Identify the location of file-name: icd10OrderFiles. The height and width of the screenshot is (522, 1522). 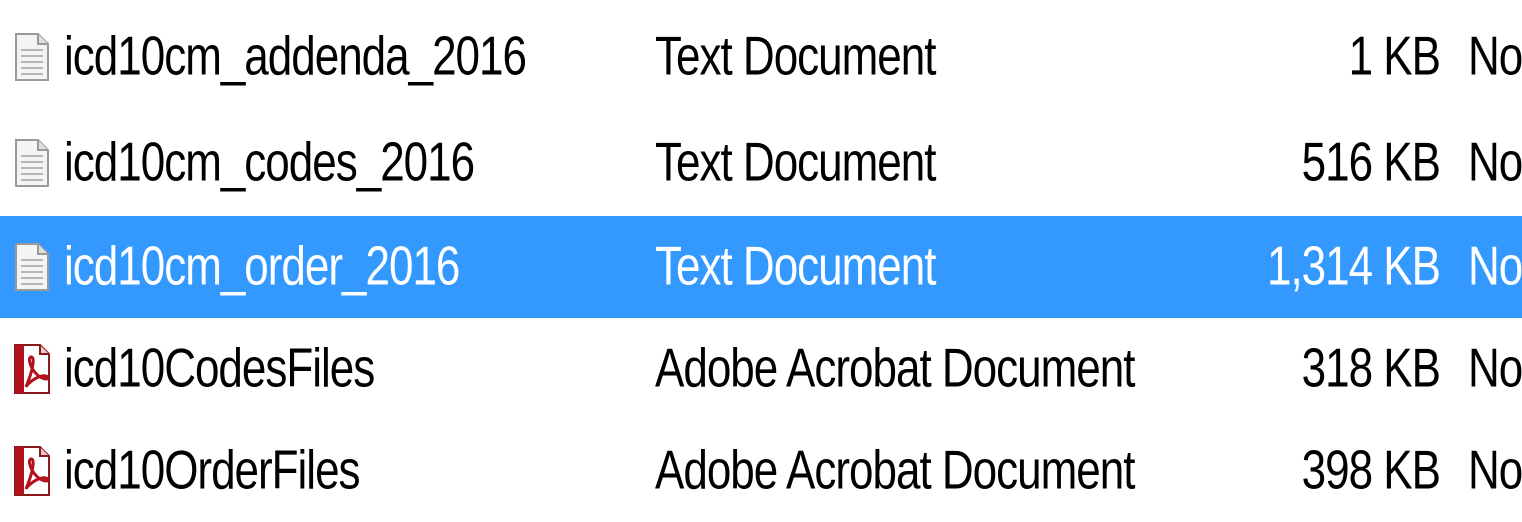
(212, 470).